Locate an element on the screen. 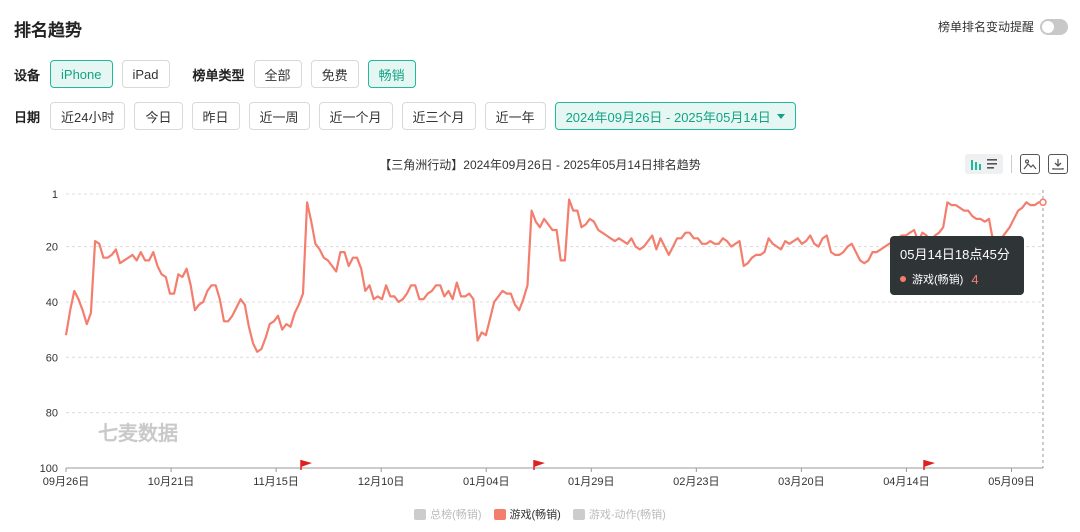  tooltip-time: 05月14日18点45分 is located at coordinates (955, 254).